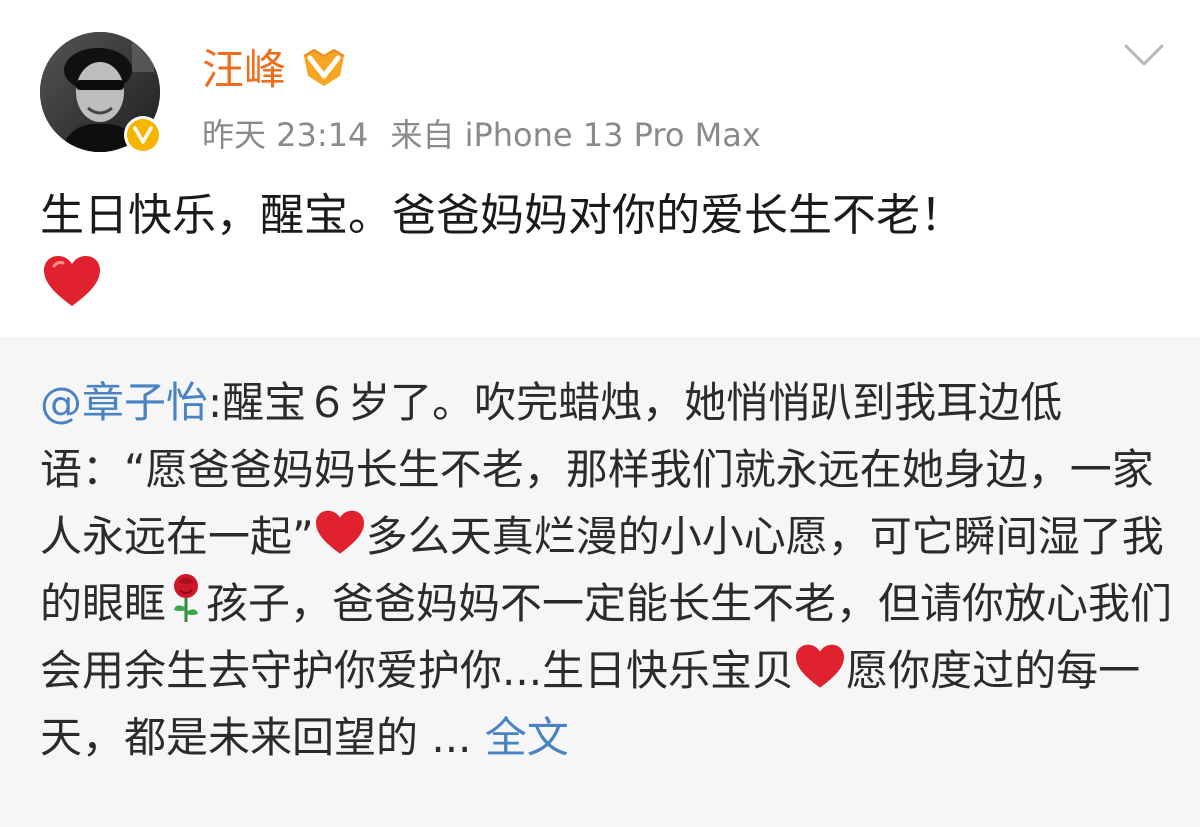 The height and width of the screenshot is (827, 1200). I want to click on verified-v-icon, so click(143, 135).